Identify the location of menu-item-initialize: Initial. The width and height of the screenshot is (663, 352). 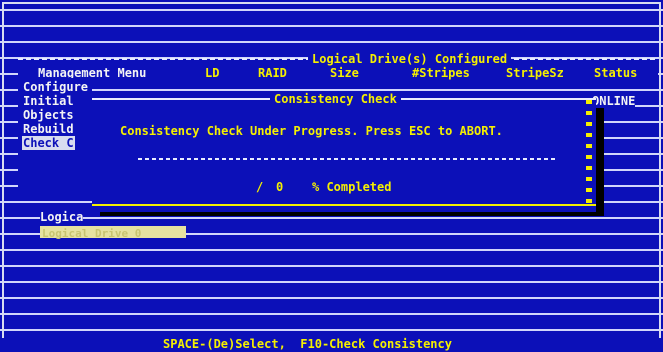
(48, 101).